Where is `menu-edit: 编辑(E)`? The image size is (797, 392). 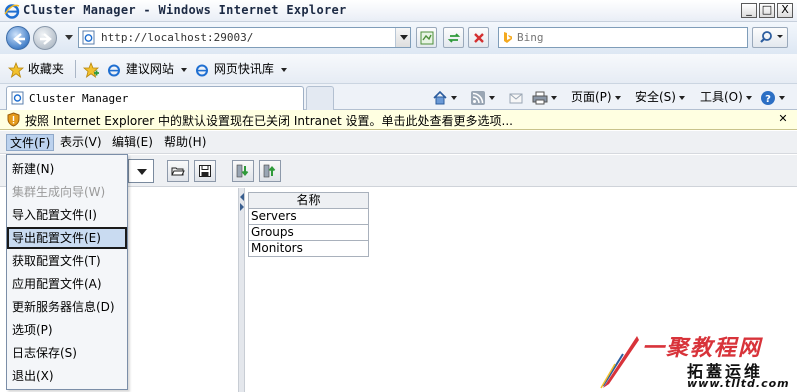 menu-edit: 编辑(E) is located at coordinates (132, 142).